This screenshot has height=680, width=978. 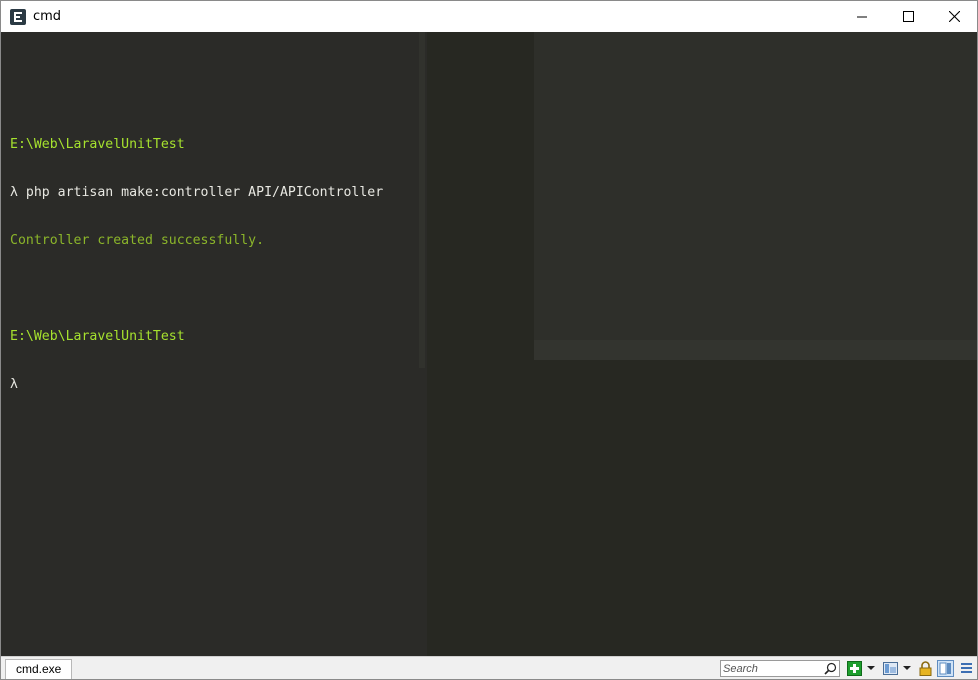 I want to click on maximize-button, so click(x=908, y=16).